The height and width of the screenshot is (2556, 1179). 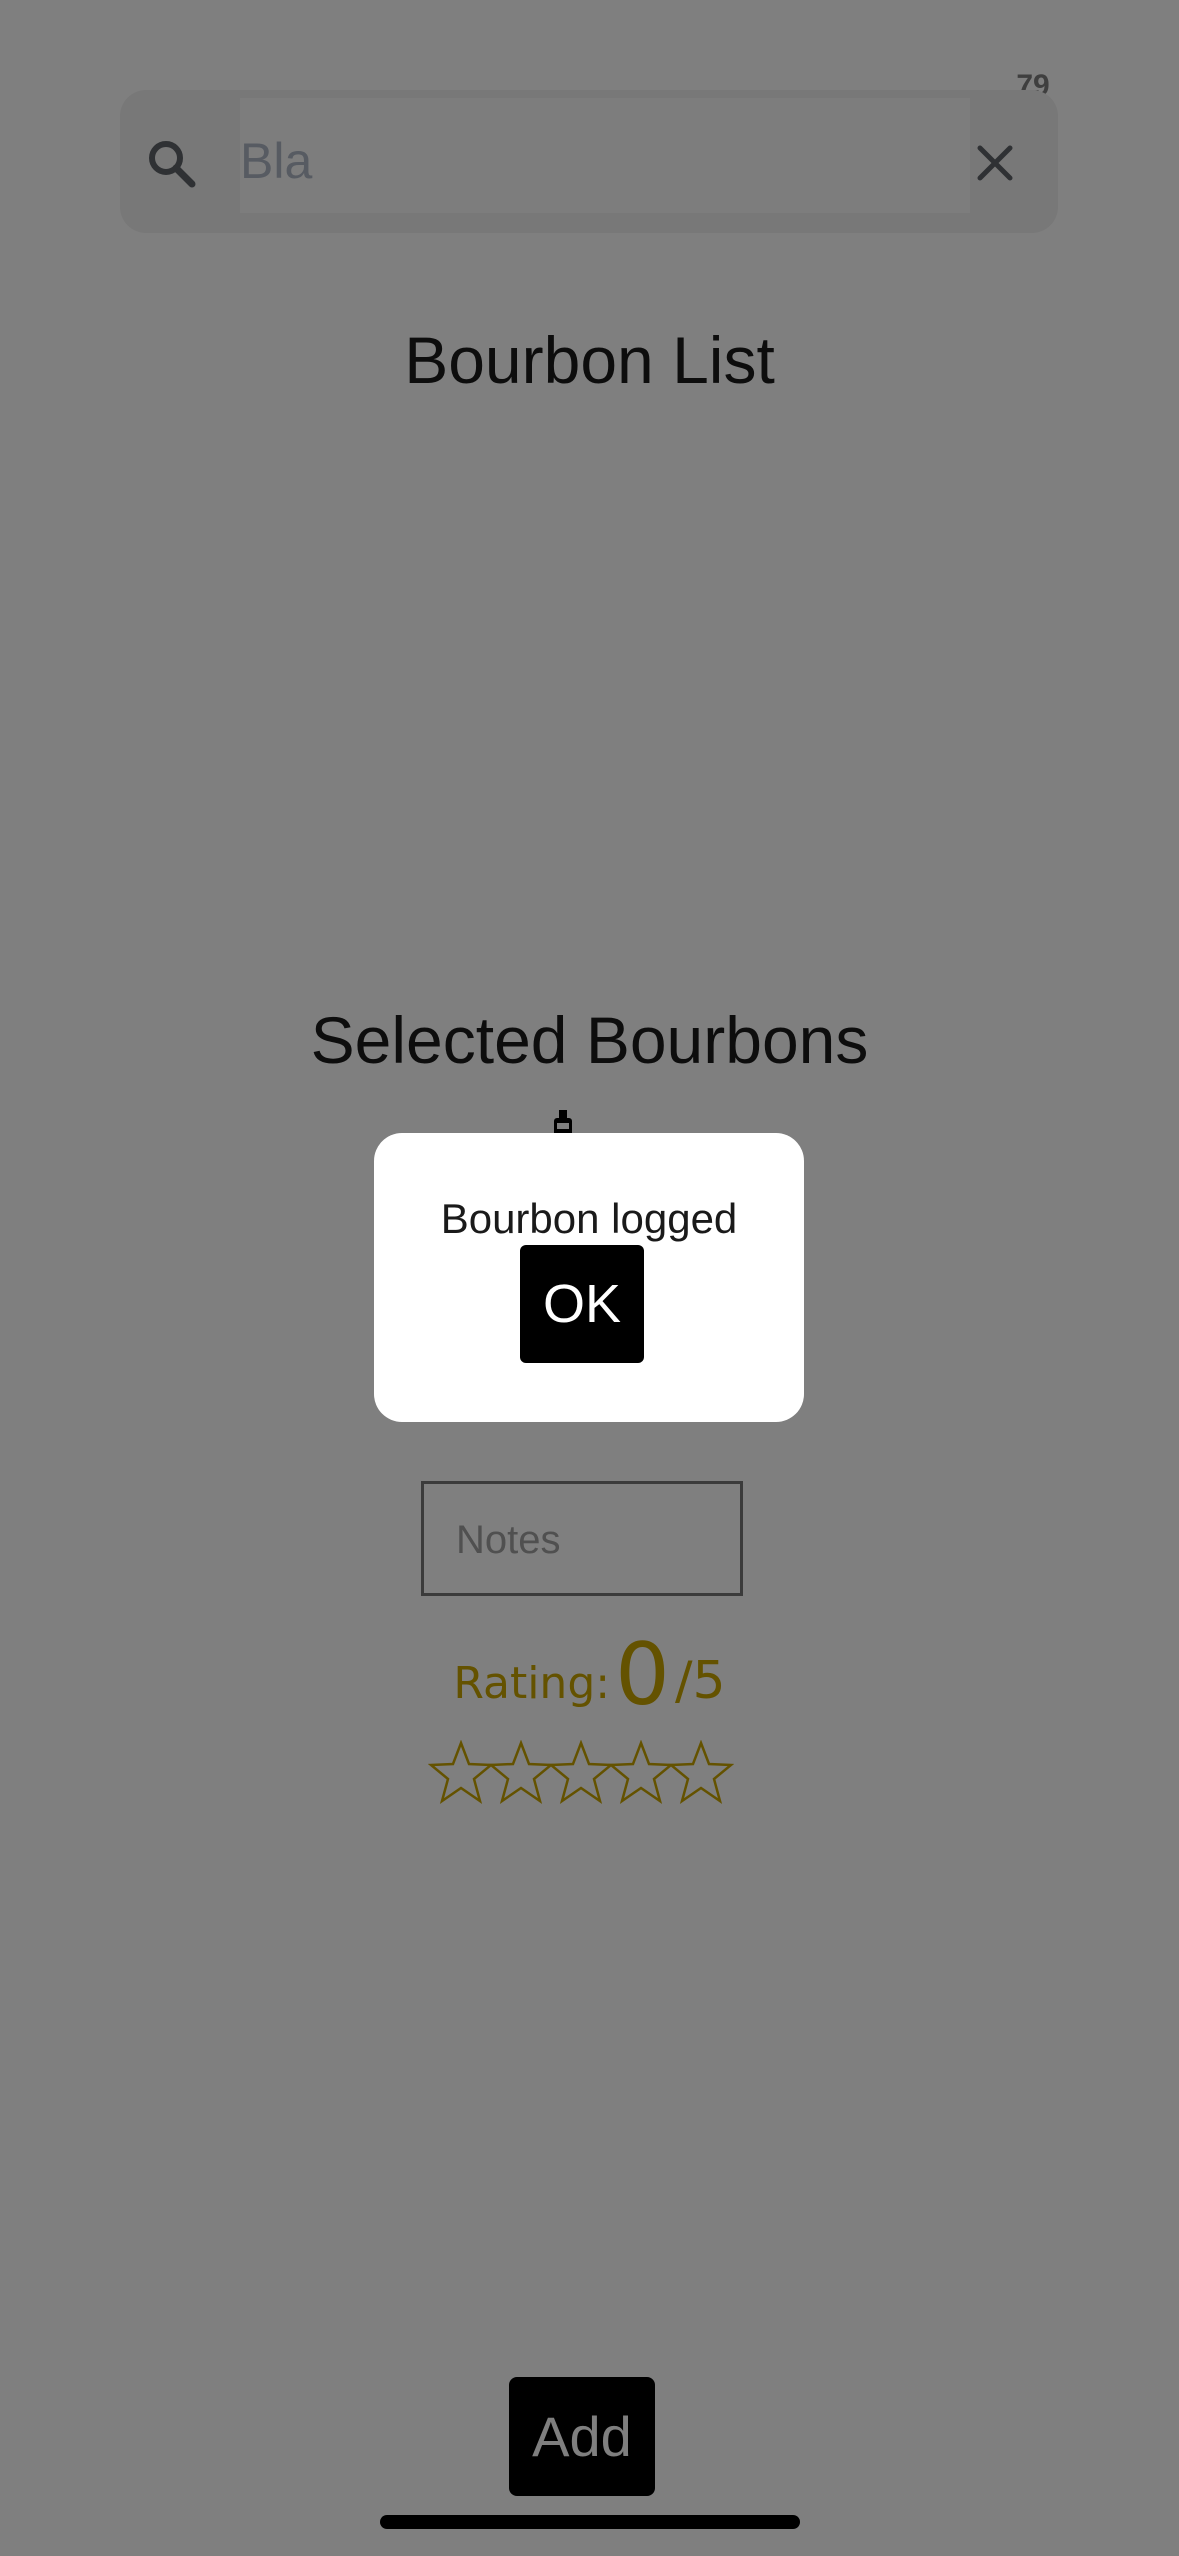 I want to click on alert-dialog: Bourbon logged OK, so click(x=589, y=1277).